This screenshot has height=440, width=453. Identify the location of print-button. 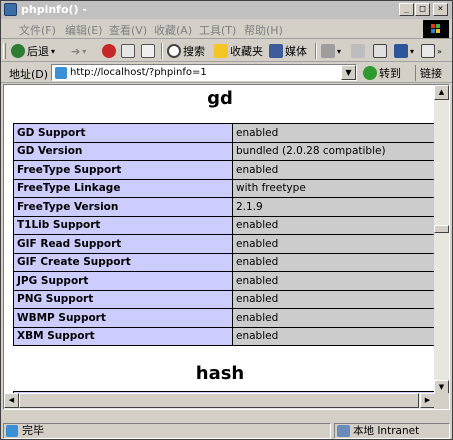
(380, 51).